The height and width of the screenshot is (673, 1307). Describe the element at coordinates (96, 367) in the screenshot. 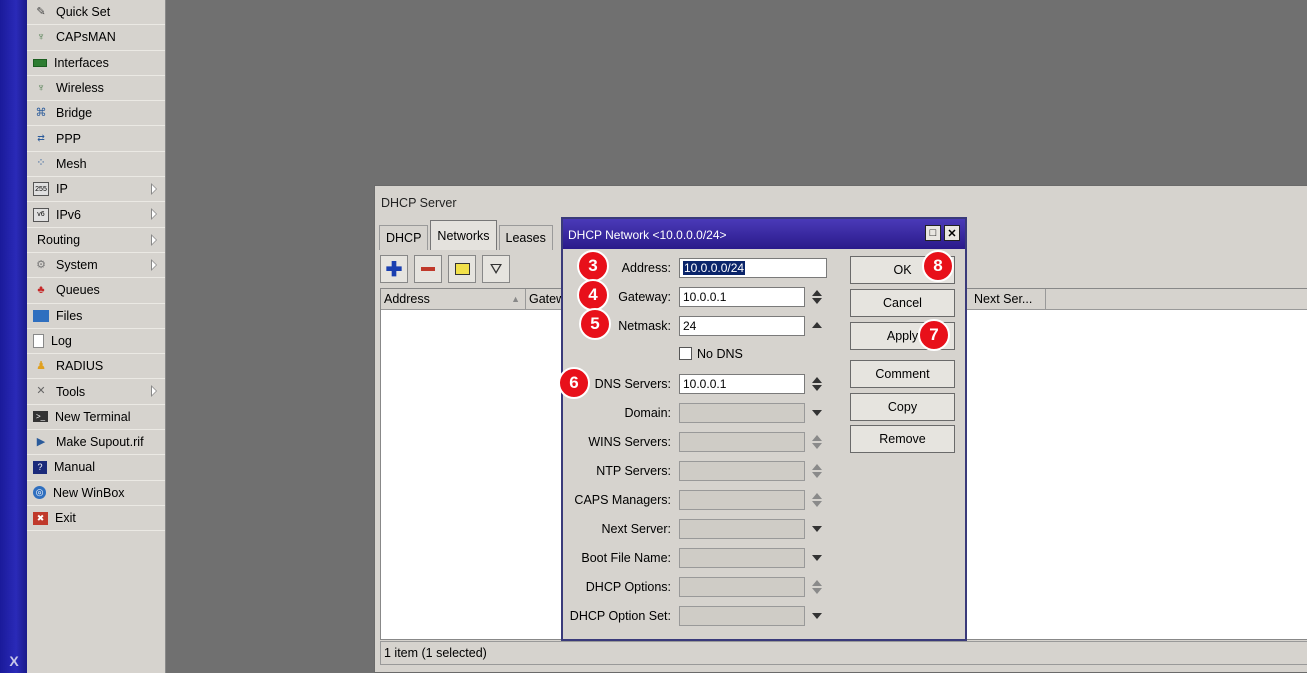

I see `sidebar-item-radius: ♟ RADIUS` at that location.